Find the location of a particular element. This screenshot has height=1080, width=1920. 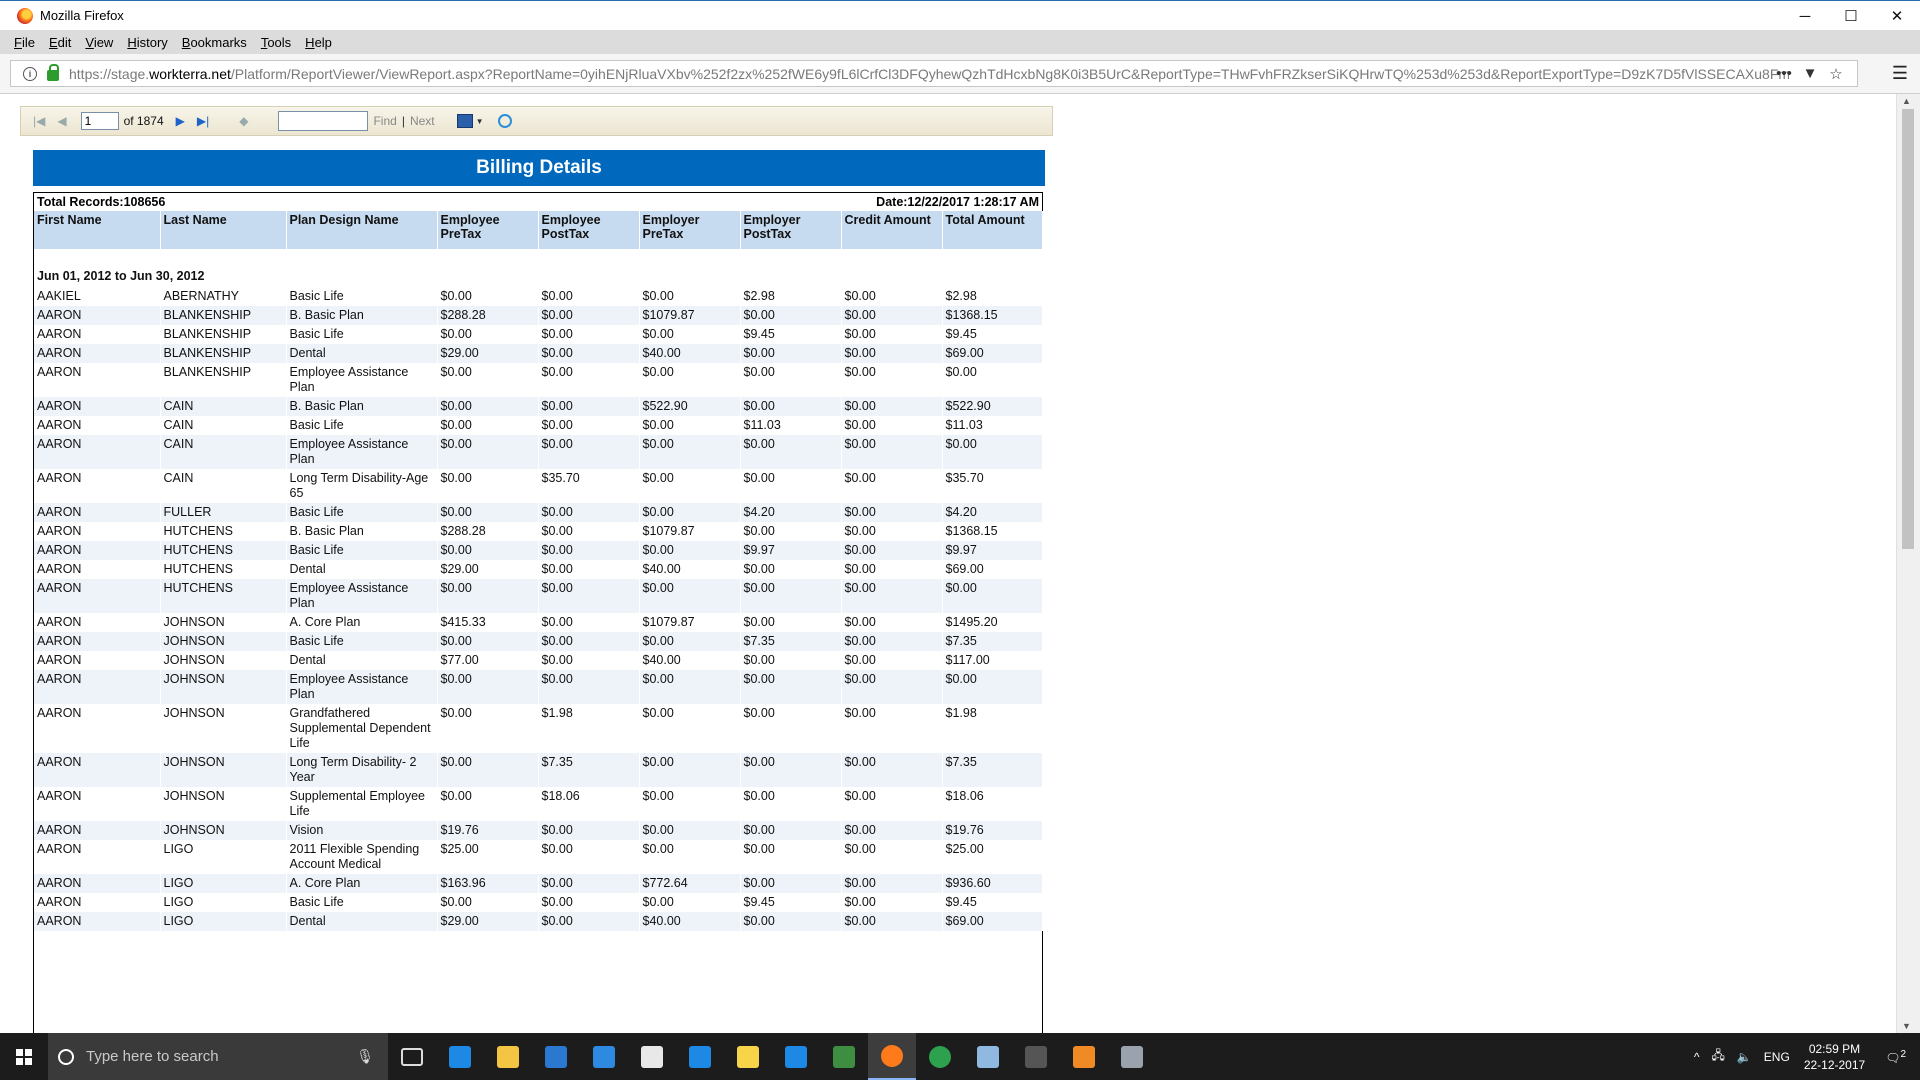

volume-icon: 🔈 is located at coordinates (1744, 1057).